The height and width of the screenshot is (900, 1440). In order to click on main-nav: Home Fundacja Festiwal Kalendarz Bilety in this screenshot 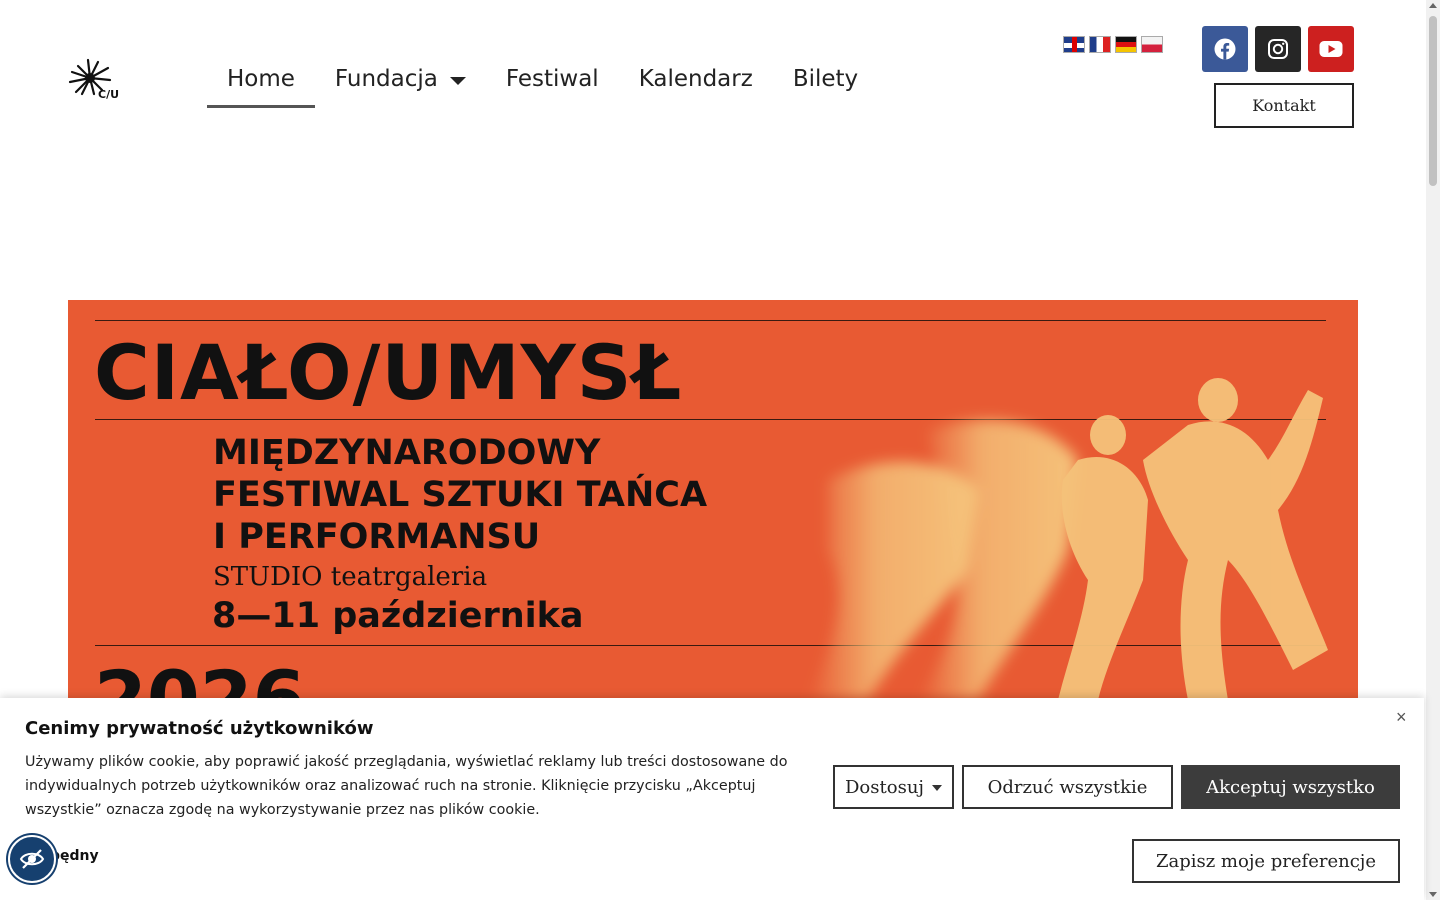, I will do `click(542, 84)`.